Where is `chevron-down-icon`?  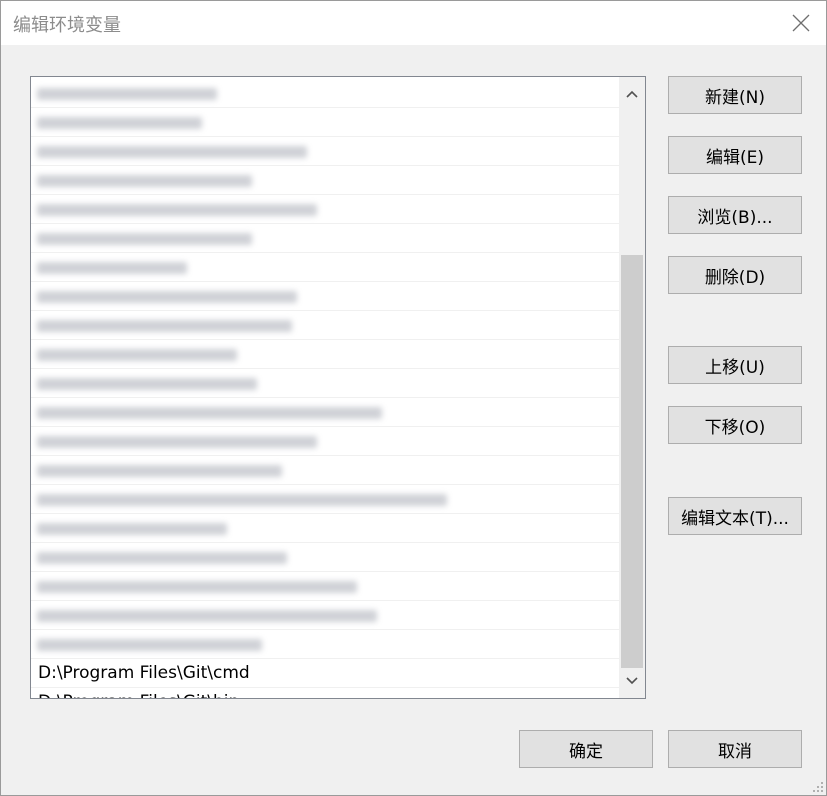
chevron-down-icon is located at coordinates (632, 681).